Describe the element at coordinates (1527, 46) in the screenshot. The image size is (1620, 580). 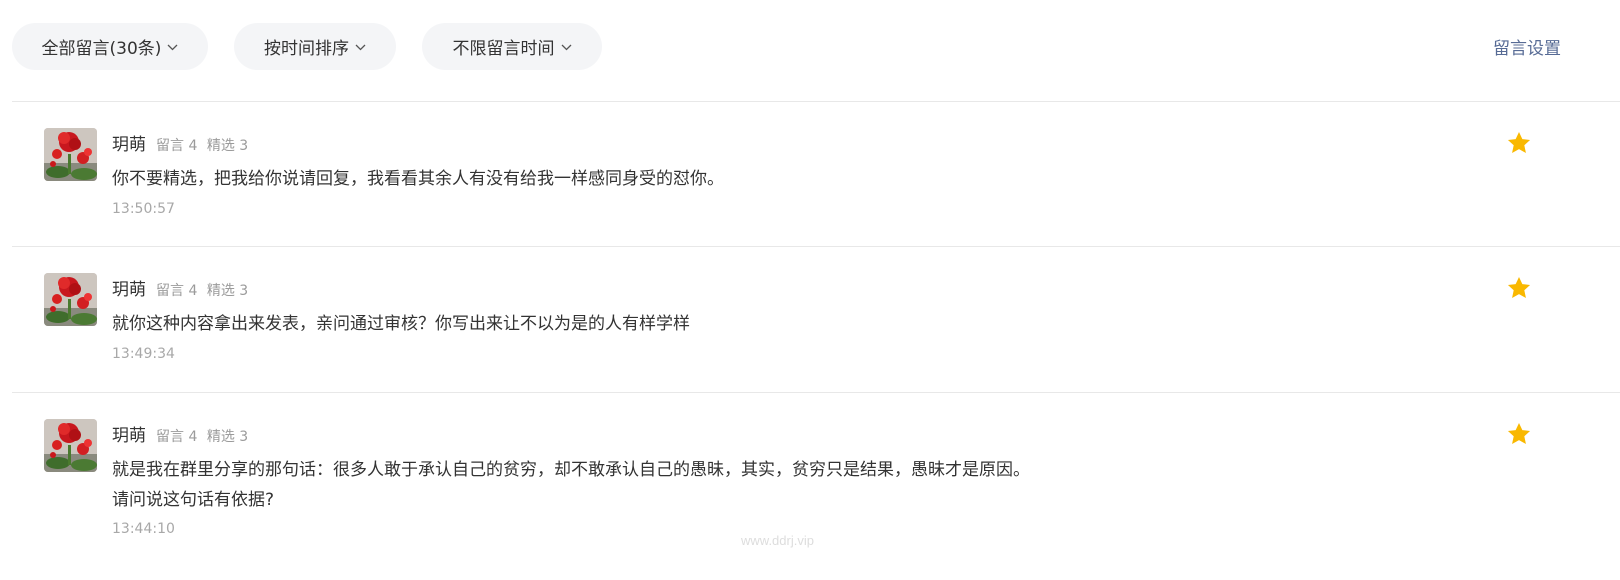
I see `comment-settings-link: 留言设置` at that location.